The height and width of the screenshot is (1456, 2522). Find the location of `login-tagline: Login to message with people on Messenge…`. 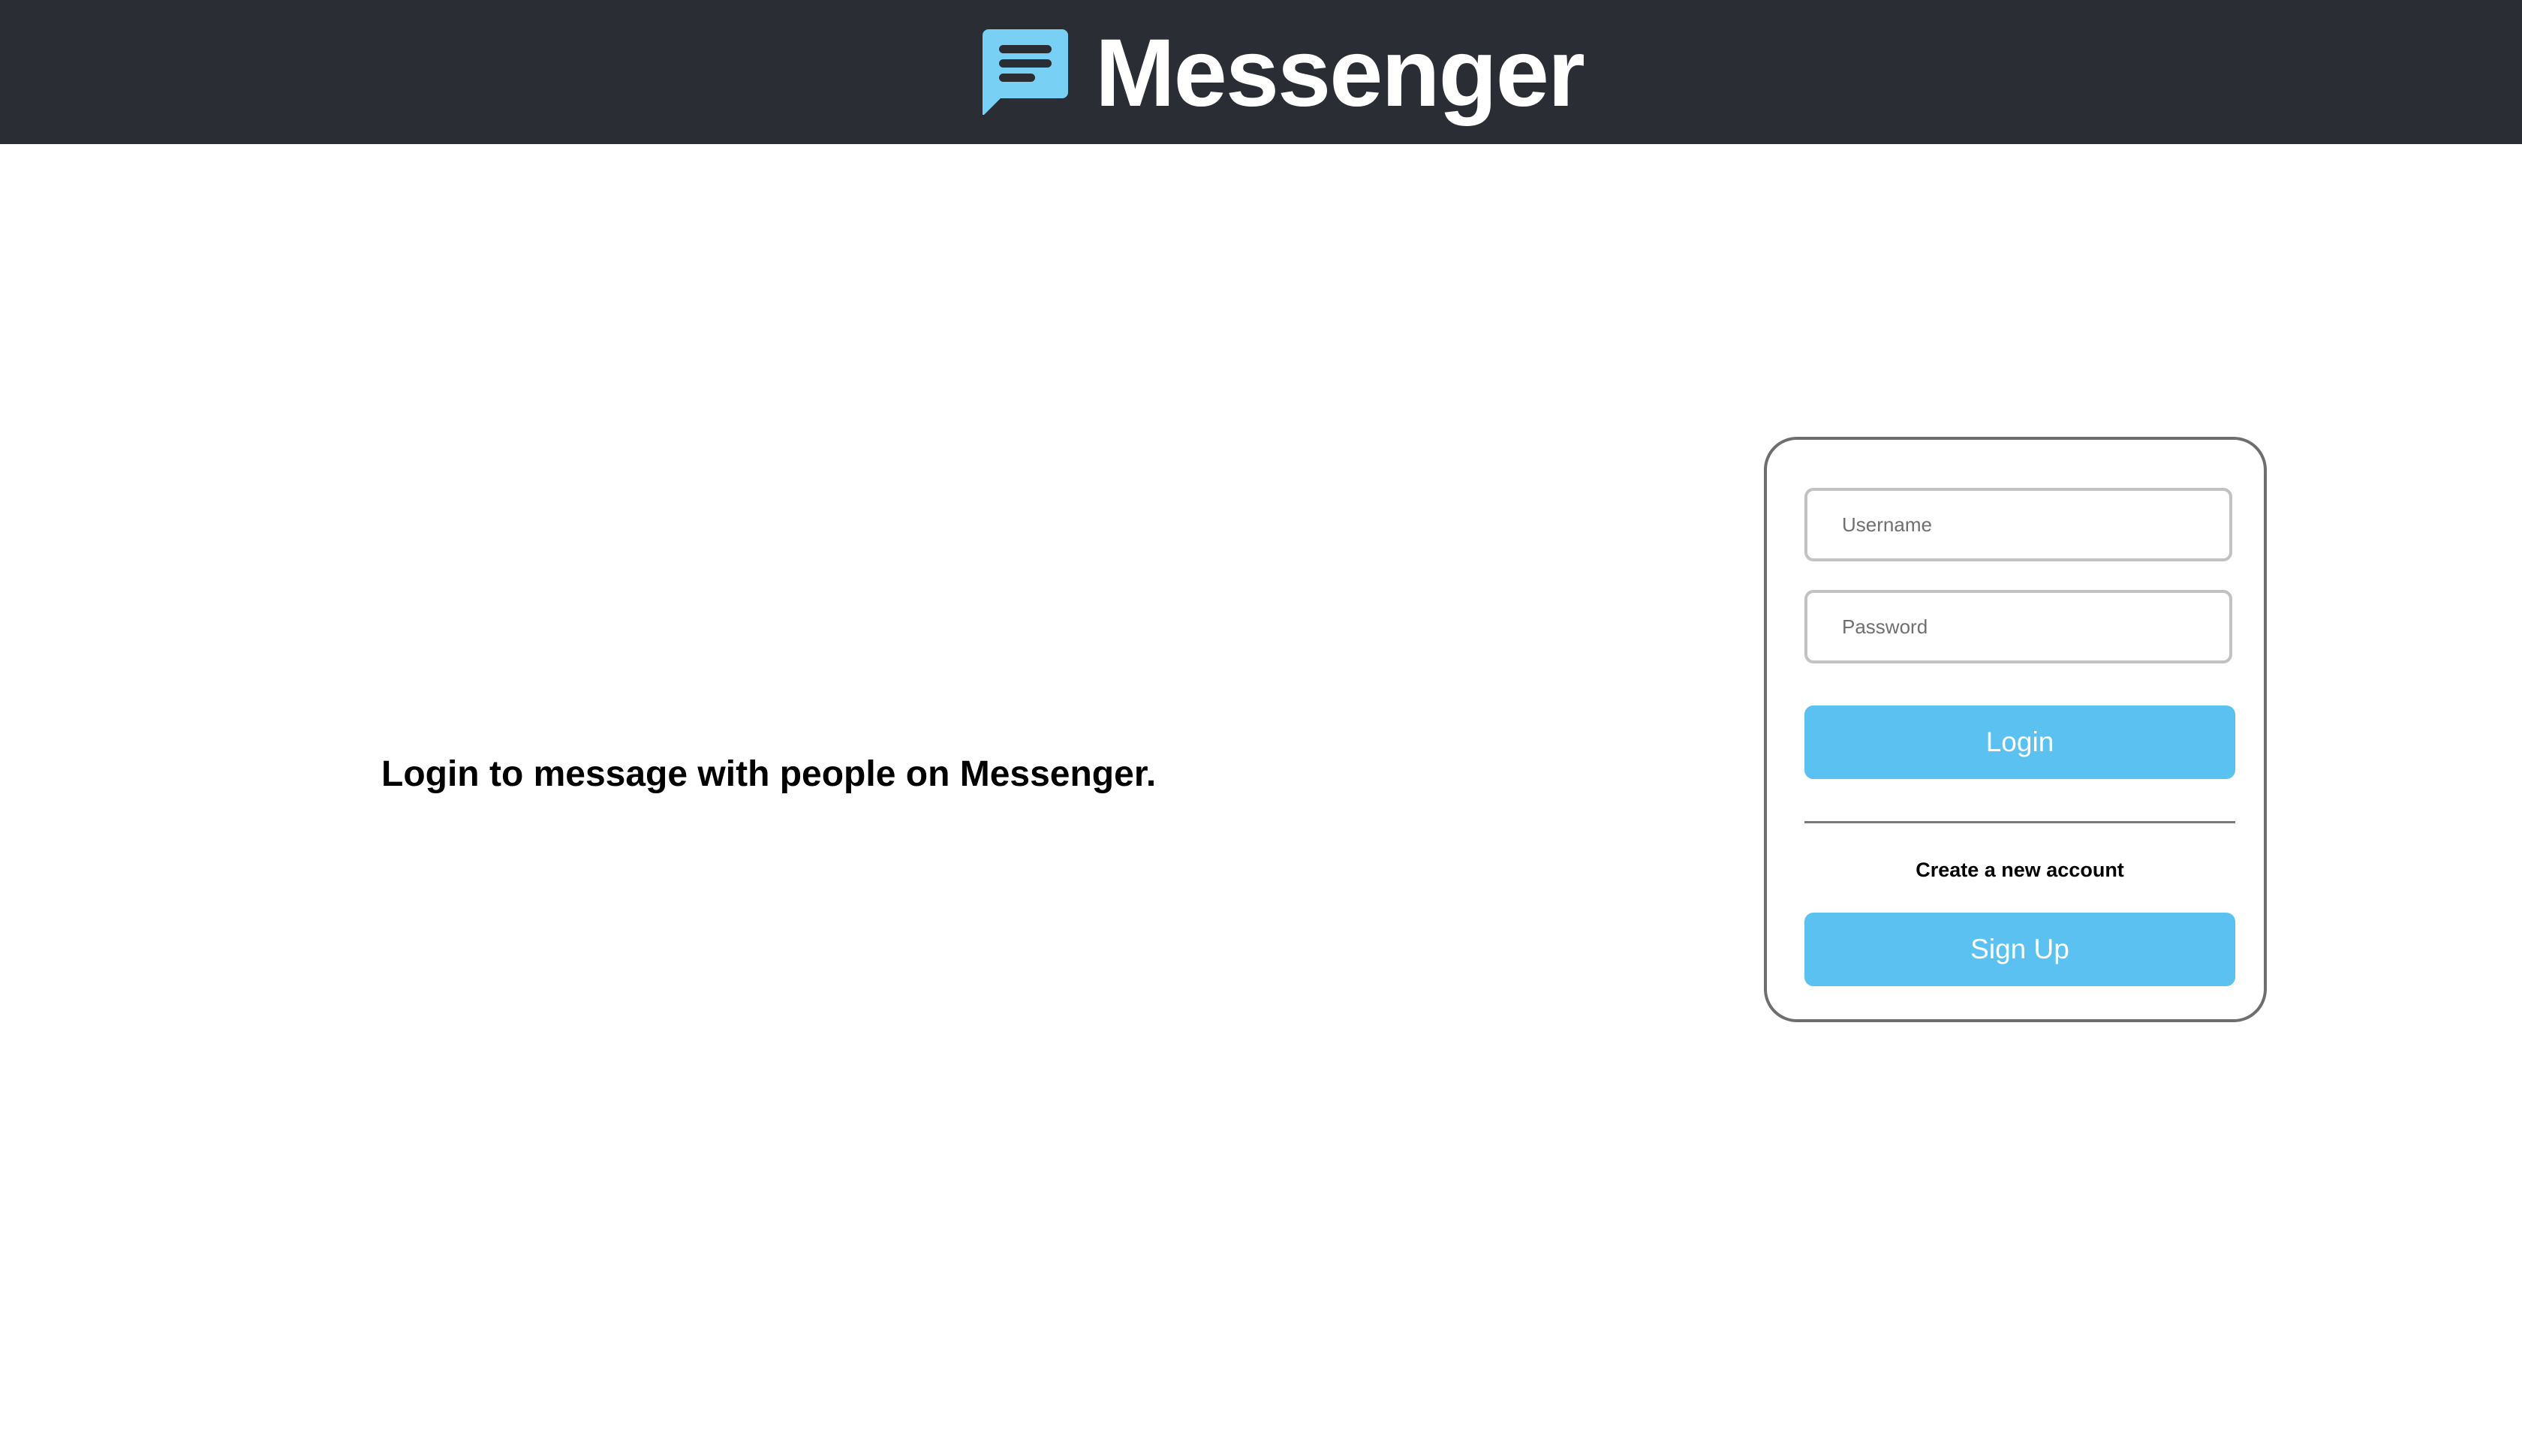

login-tagline: Login to message with people on Messenge… is located at coordinates (769, 774).